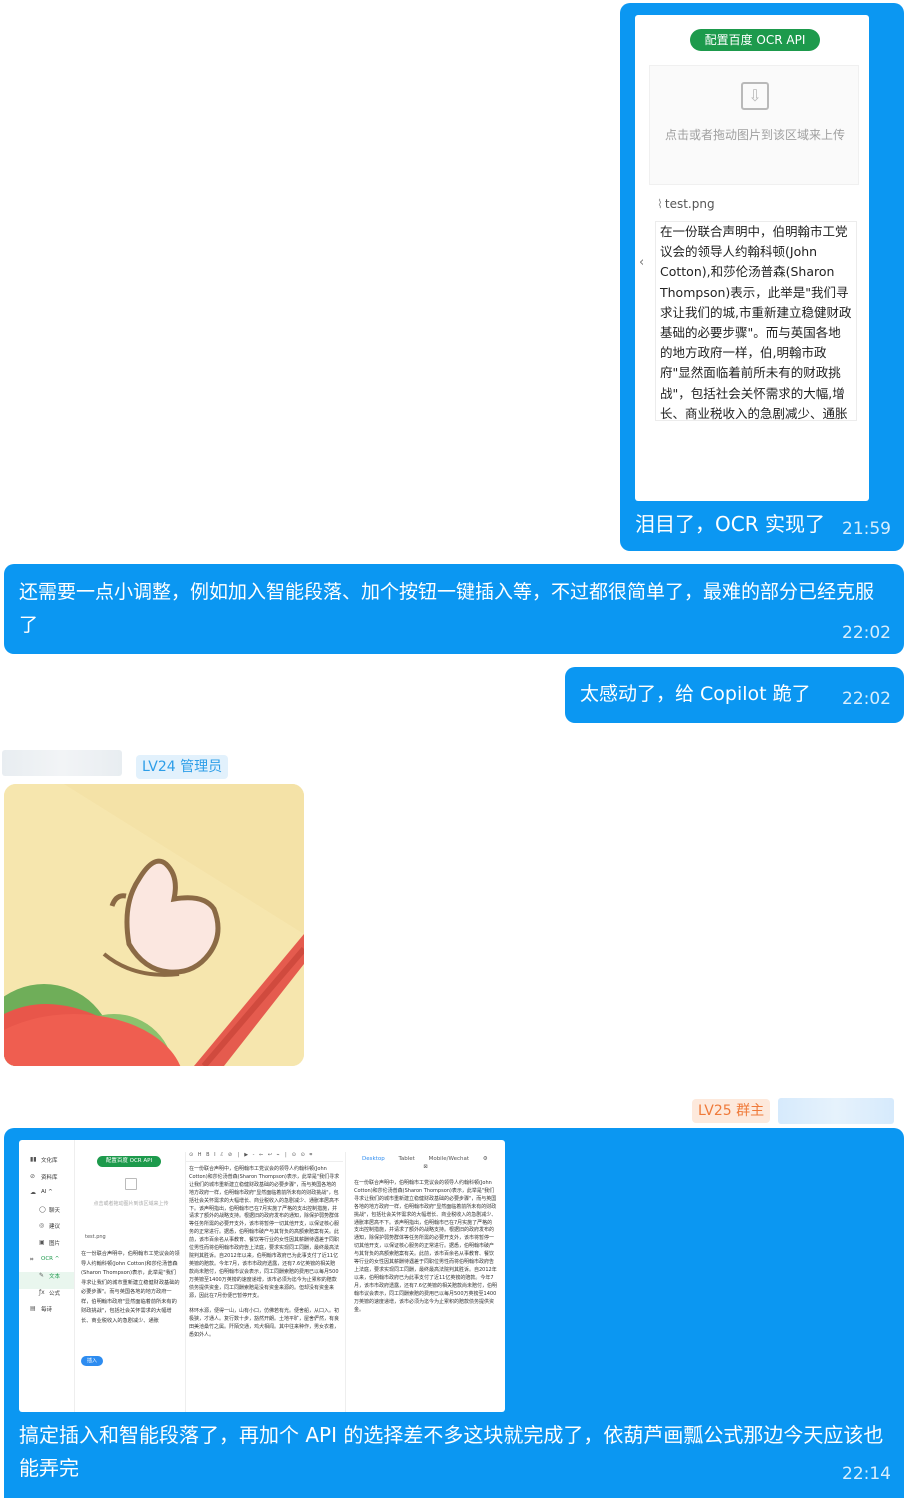 The height and width of the screenshot is (1498, 908). I want to click on chat-icon: ◯, so click(42, 1209).